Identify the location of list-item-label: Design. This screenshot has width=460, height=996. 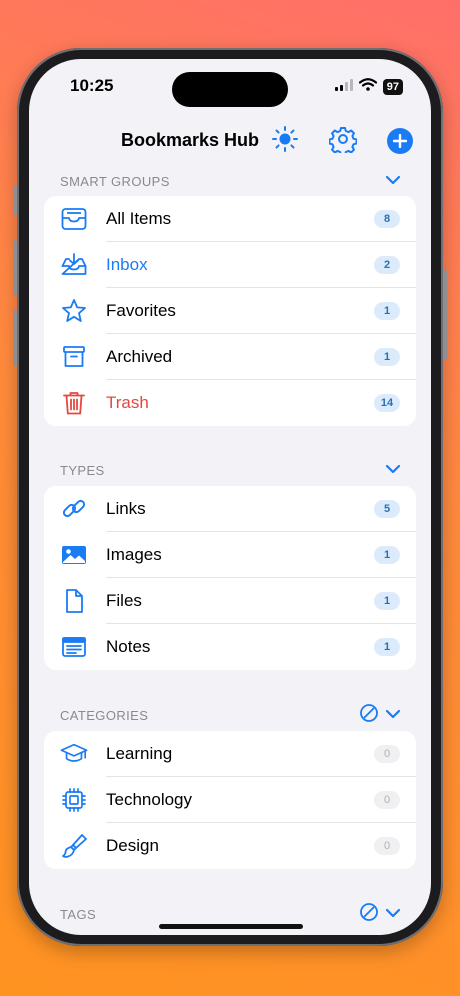
(132, 845).